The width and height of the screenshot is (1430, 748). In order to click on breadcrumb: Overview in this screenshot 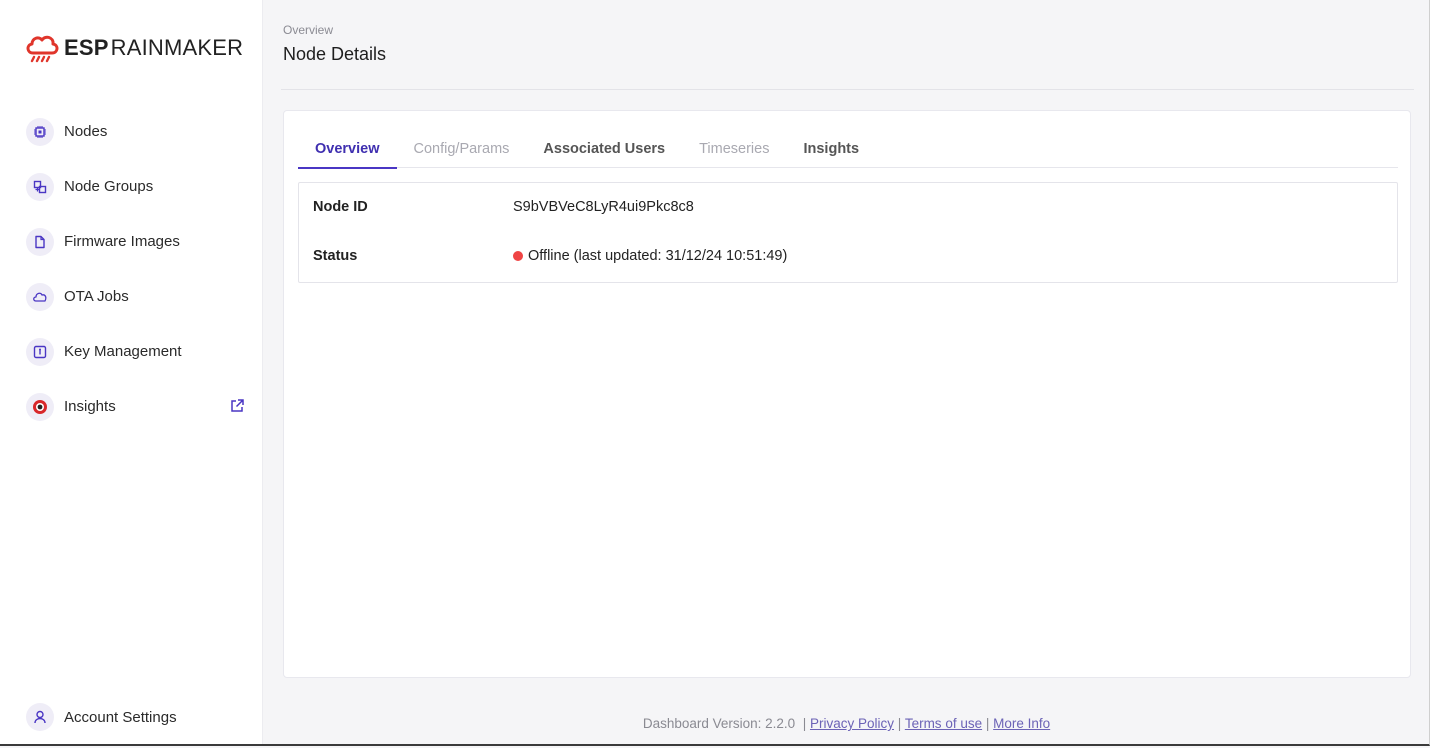, I will do `click(308, 30)`.